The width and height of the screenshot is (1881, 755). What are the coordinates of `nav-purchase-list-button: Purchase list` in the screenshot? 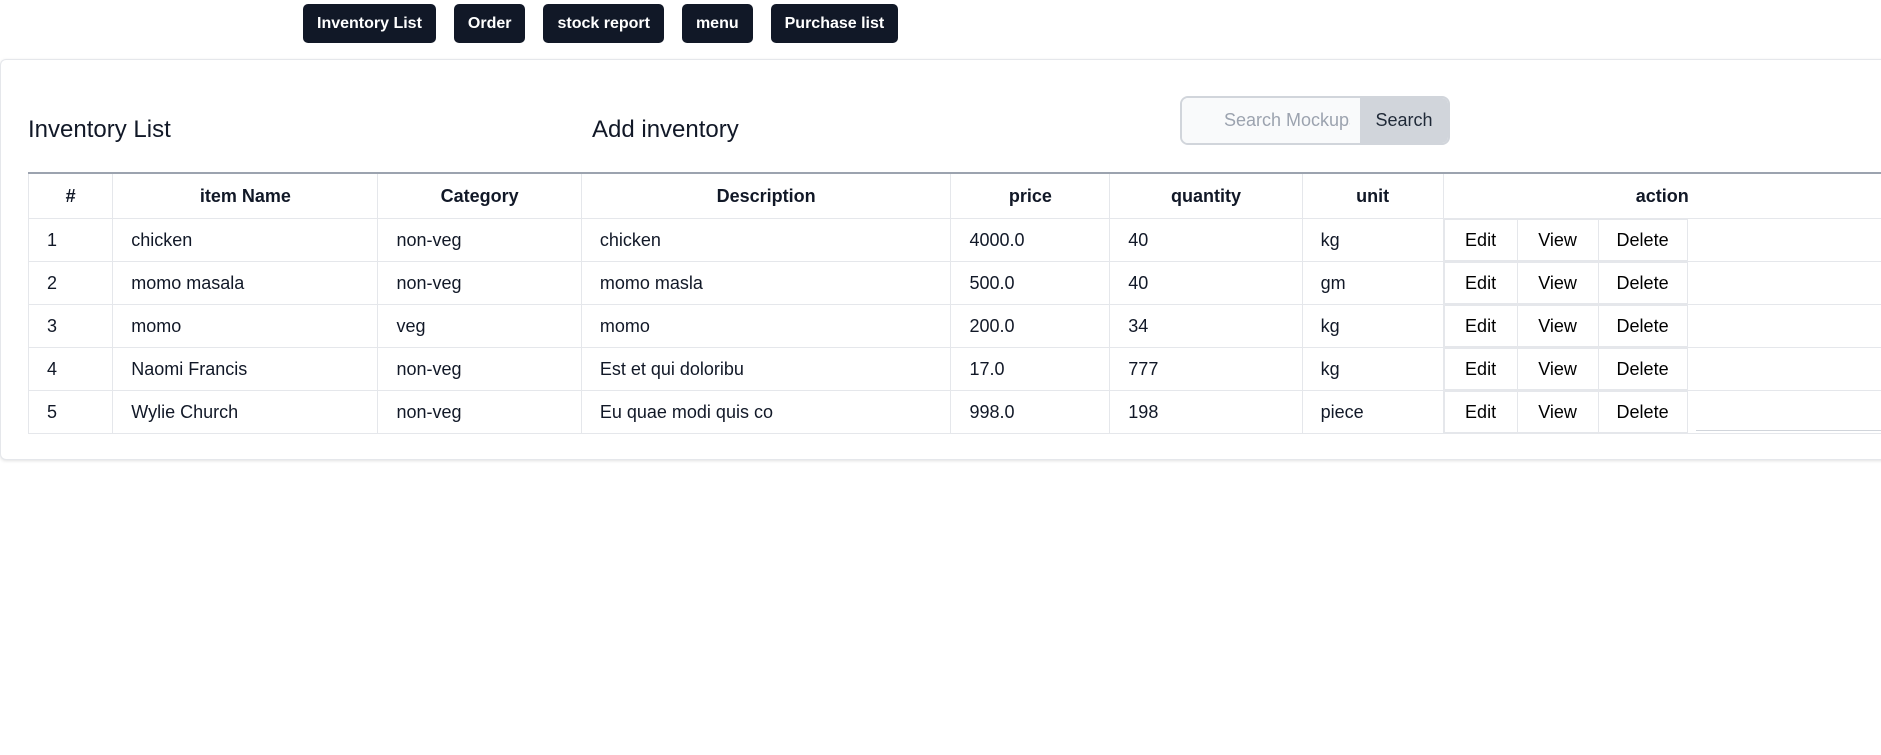 It's located at (834, 23).